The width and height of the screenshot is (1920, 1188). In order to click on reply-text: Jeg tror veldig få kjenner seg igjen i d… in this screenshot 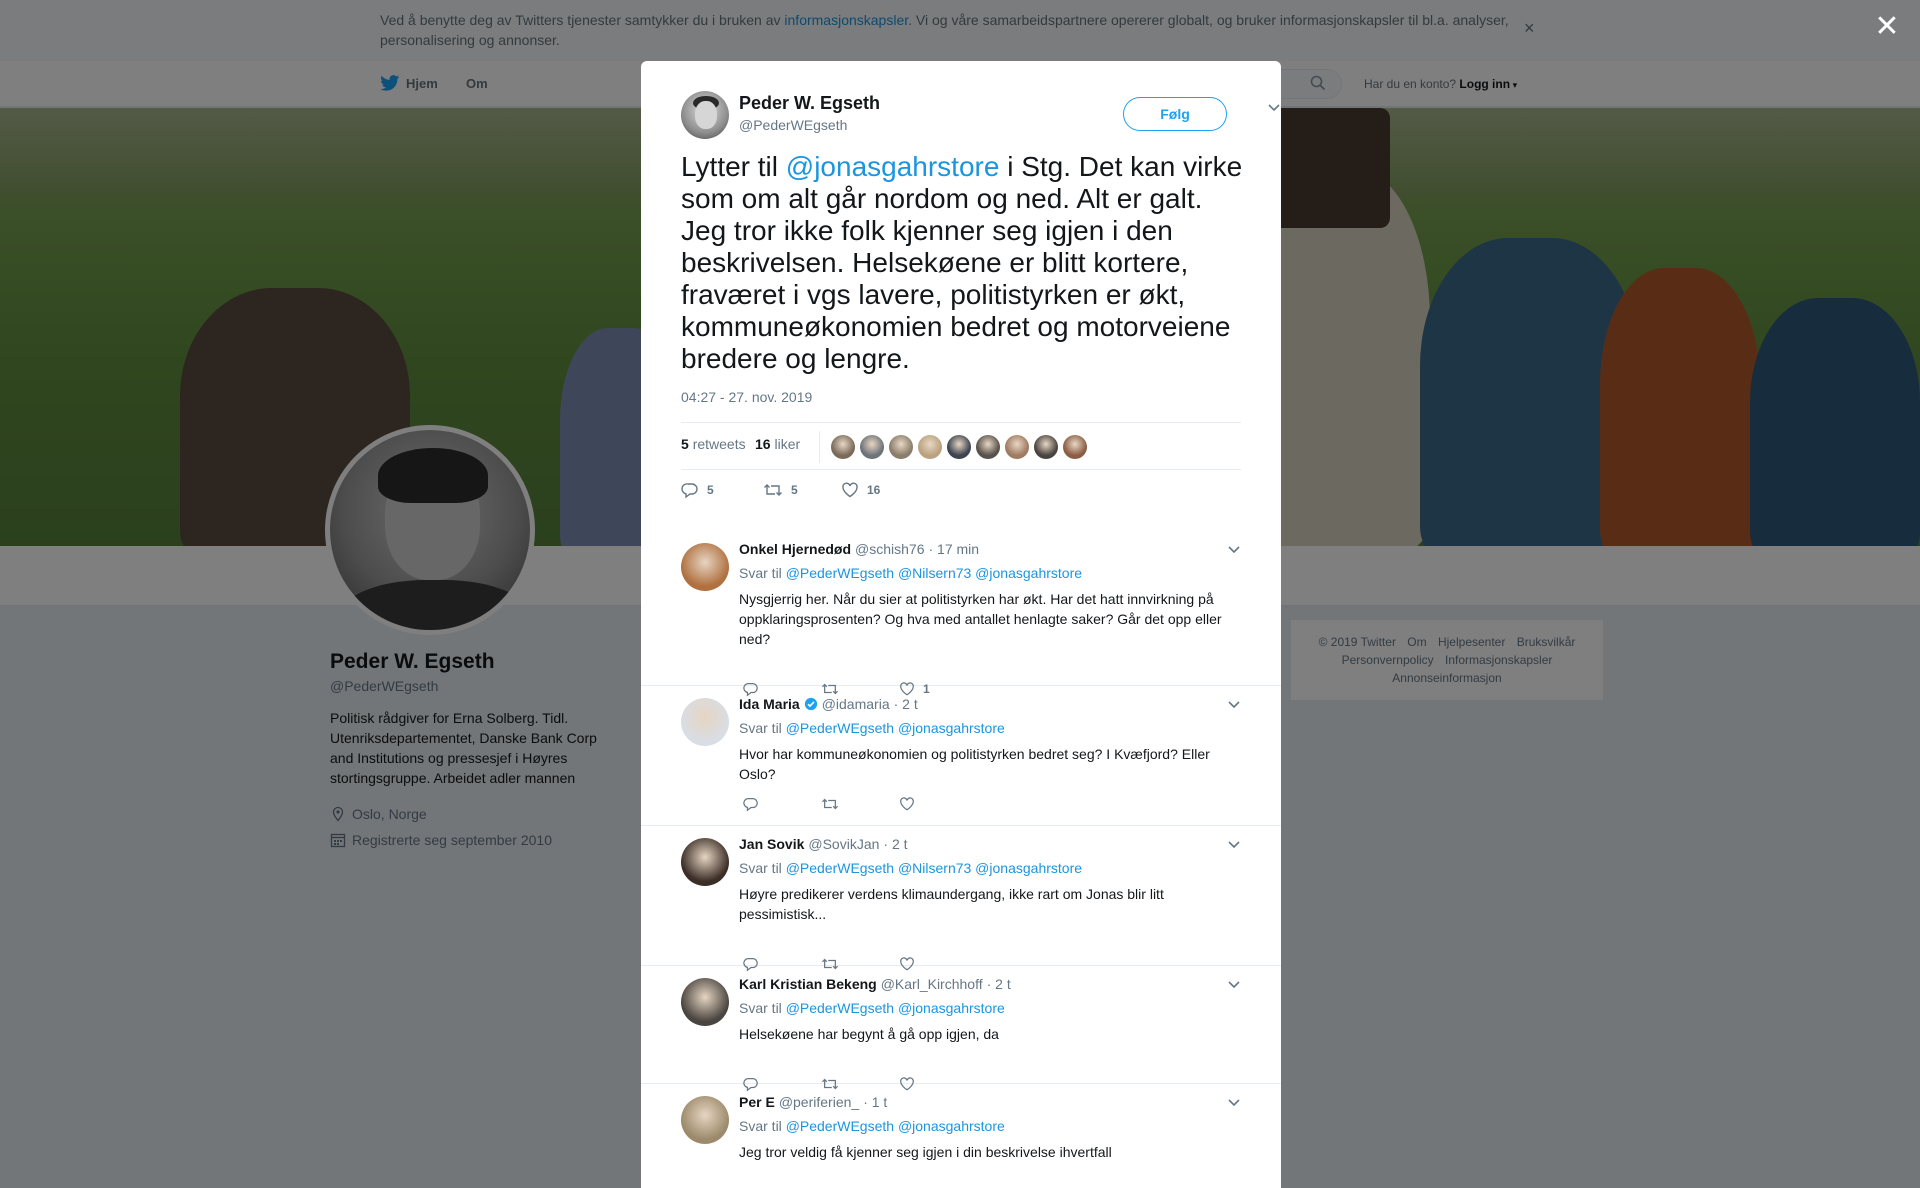, I will do `click(925, 1152)`.